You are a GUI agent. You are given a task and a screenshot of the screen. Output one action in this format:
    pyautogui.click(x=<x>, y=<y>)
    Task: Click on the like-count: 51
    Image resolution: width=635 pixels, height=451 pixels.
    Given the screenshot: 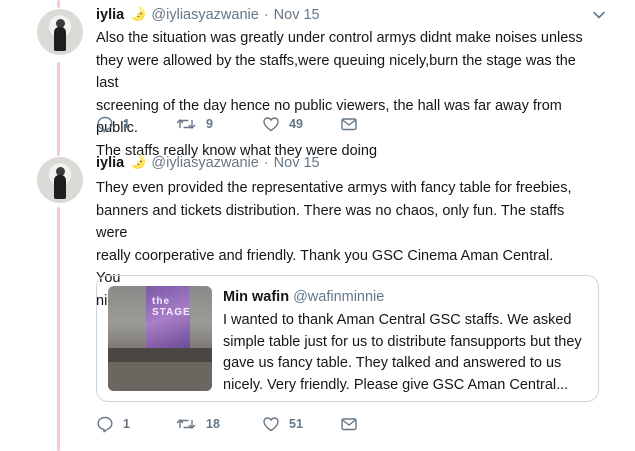 What is the action you would take?
    pyautogui.click(x=296, y=424)
    